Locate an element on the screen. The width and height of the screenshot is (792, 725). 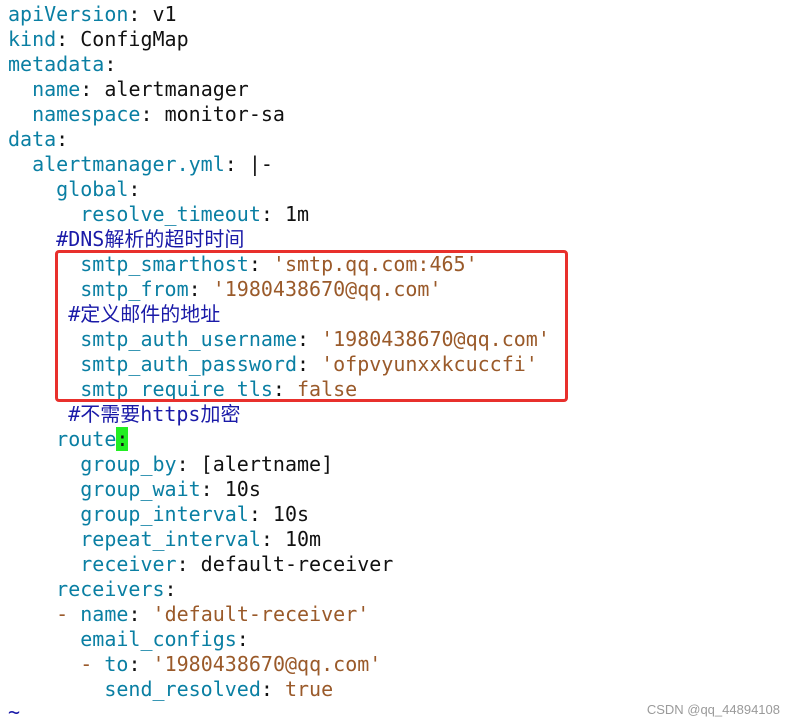
text-cursor: : is located at coordinates (122, 439).